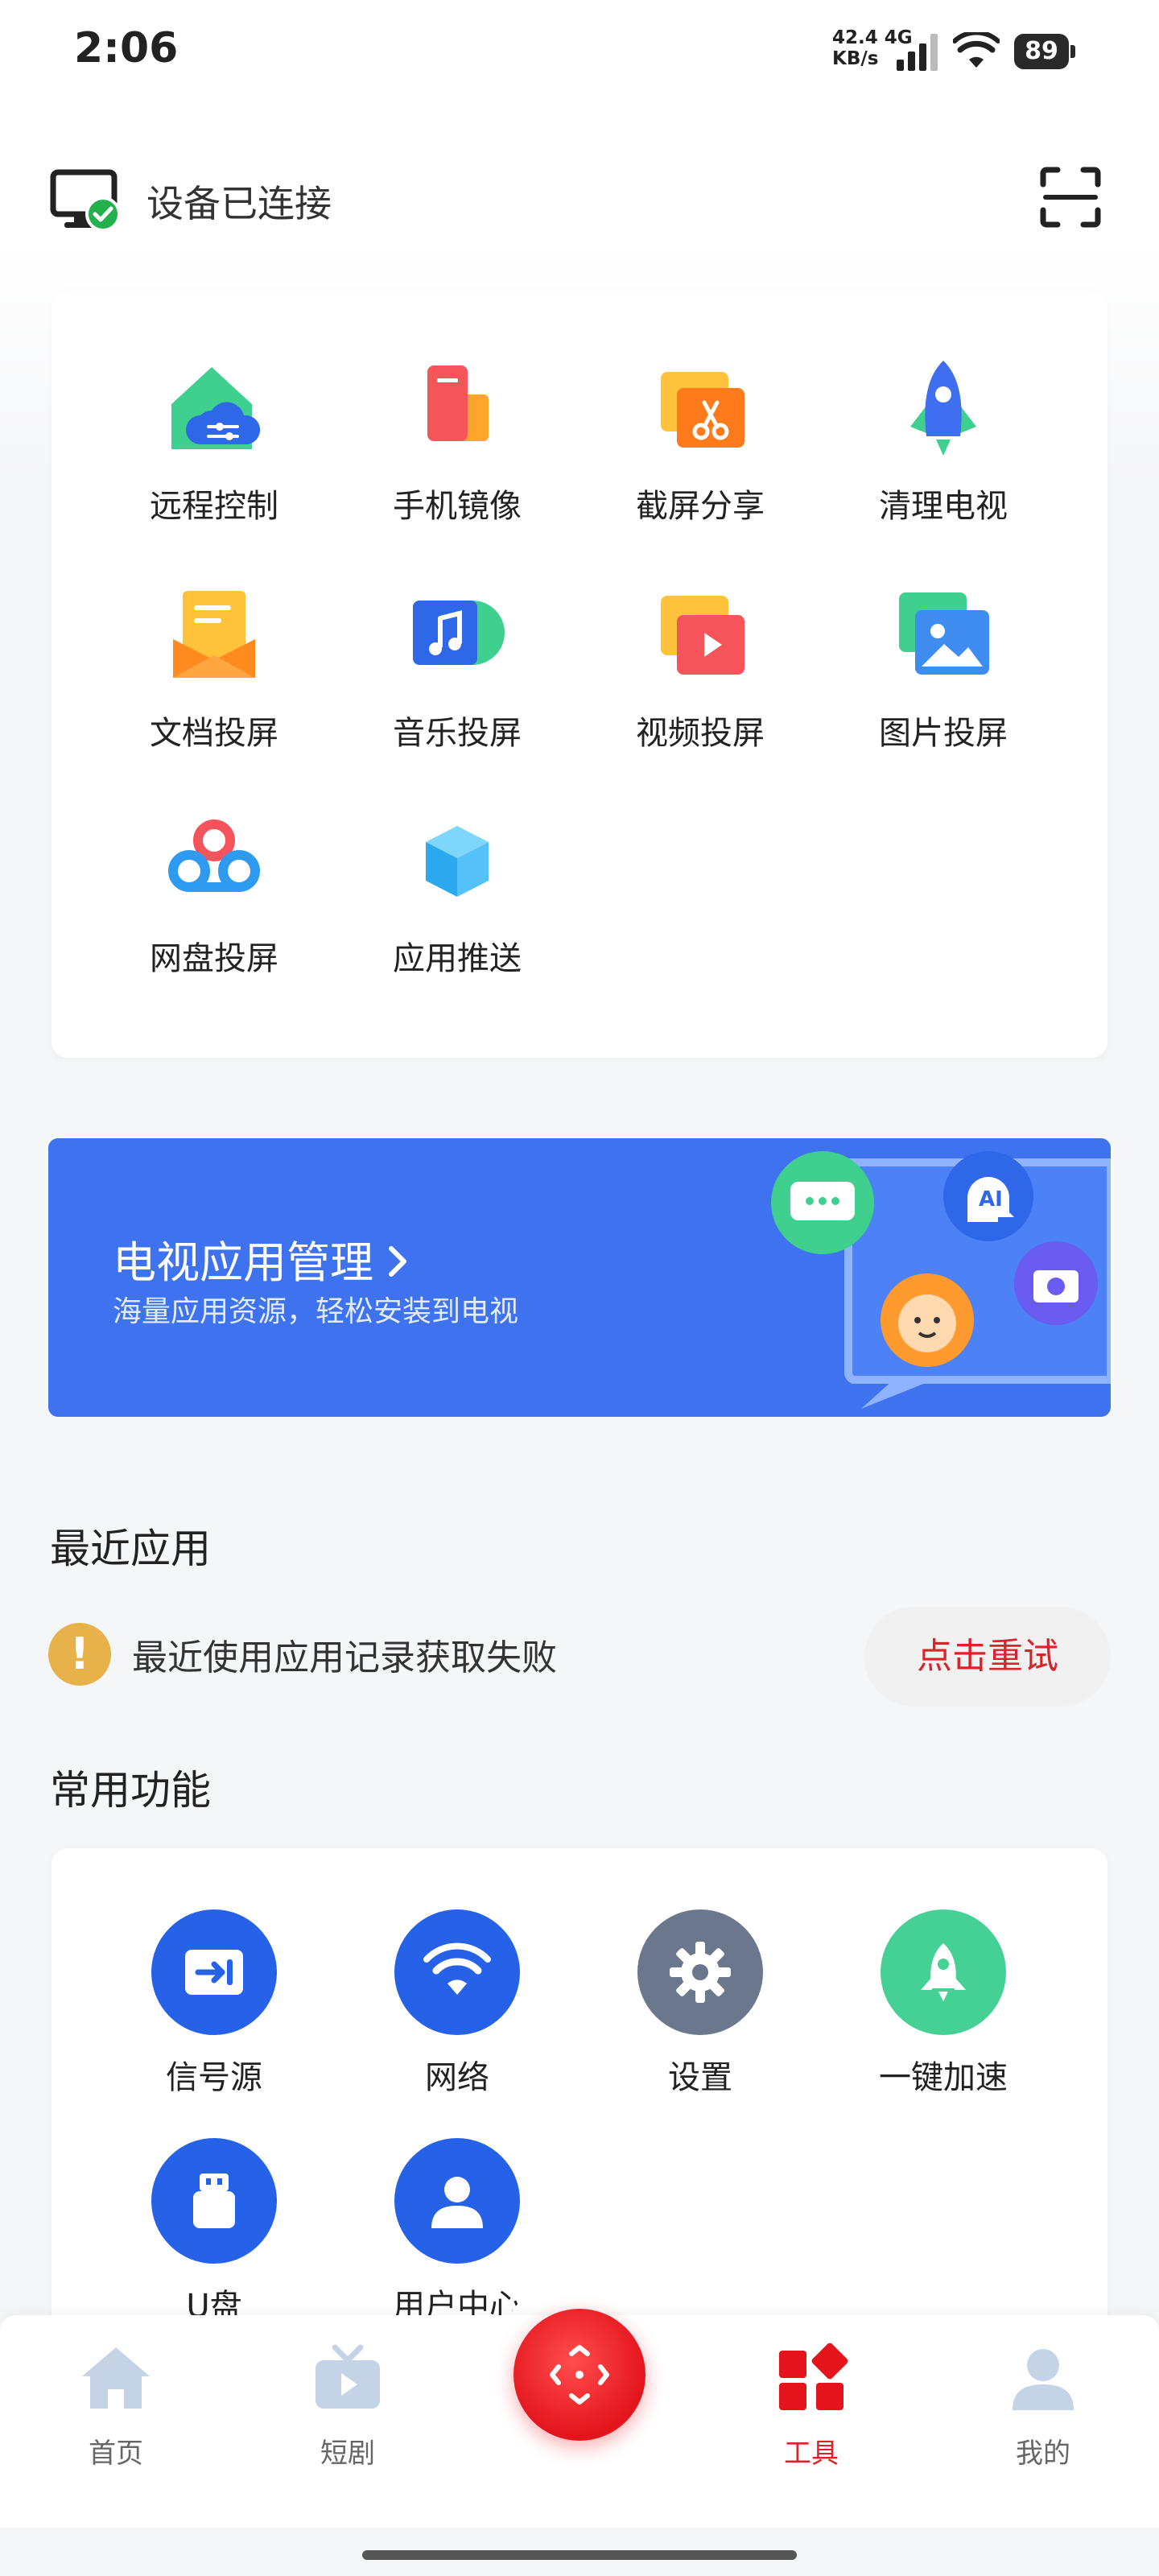 This screenshot has height=2576, width=1159. Describe the element at coordinates (872, 37) in the screenshot. I see `network-speed-value: 42.4 4G` at that location.